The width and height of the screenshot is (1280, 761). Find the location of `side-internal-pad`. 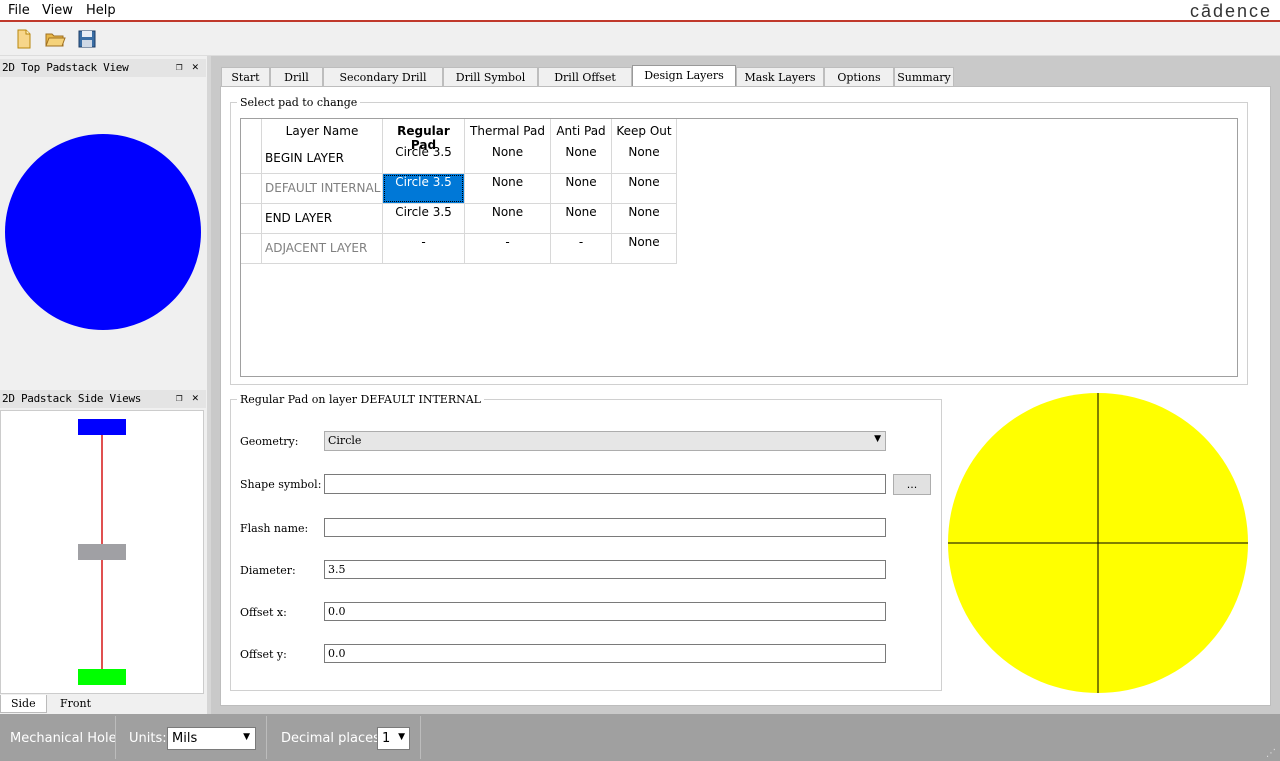

side-internal-pad is located at coordinates (102, 552).